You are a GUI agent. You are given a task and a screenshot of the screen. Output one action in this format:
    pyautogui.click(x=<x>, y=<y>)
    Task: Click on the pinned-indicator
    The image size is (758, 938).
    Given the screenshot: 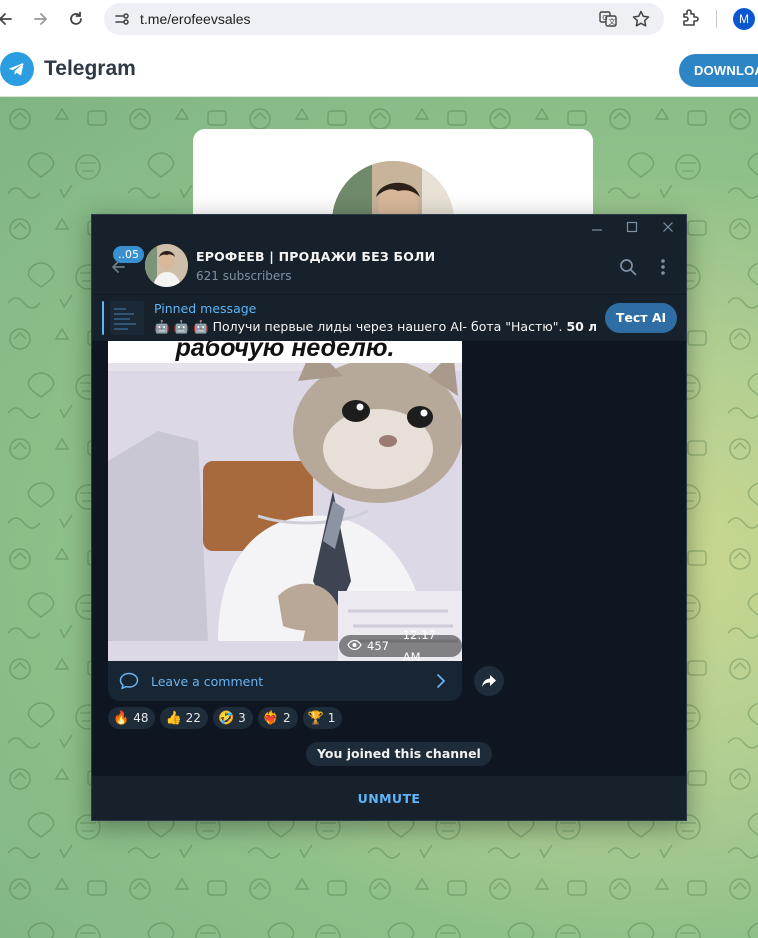 What is the action you would take?
    pyautogui.click(x=103, y=318)
    